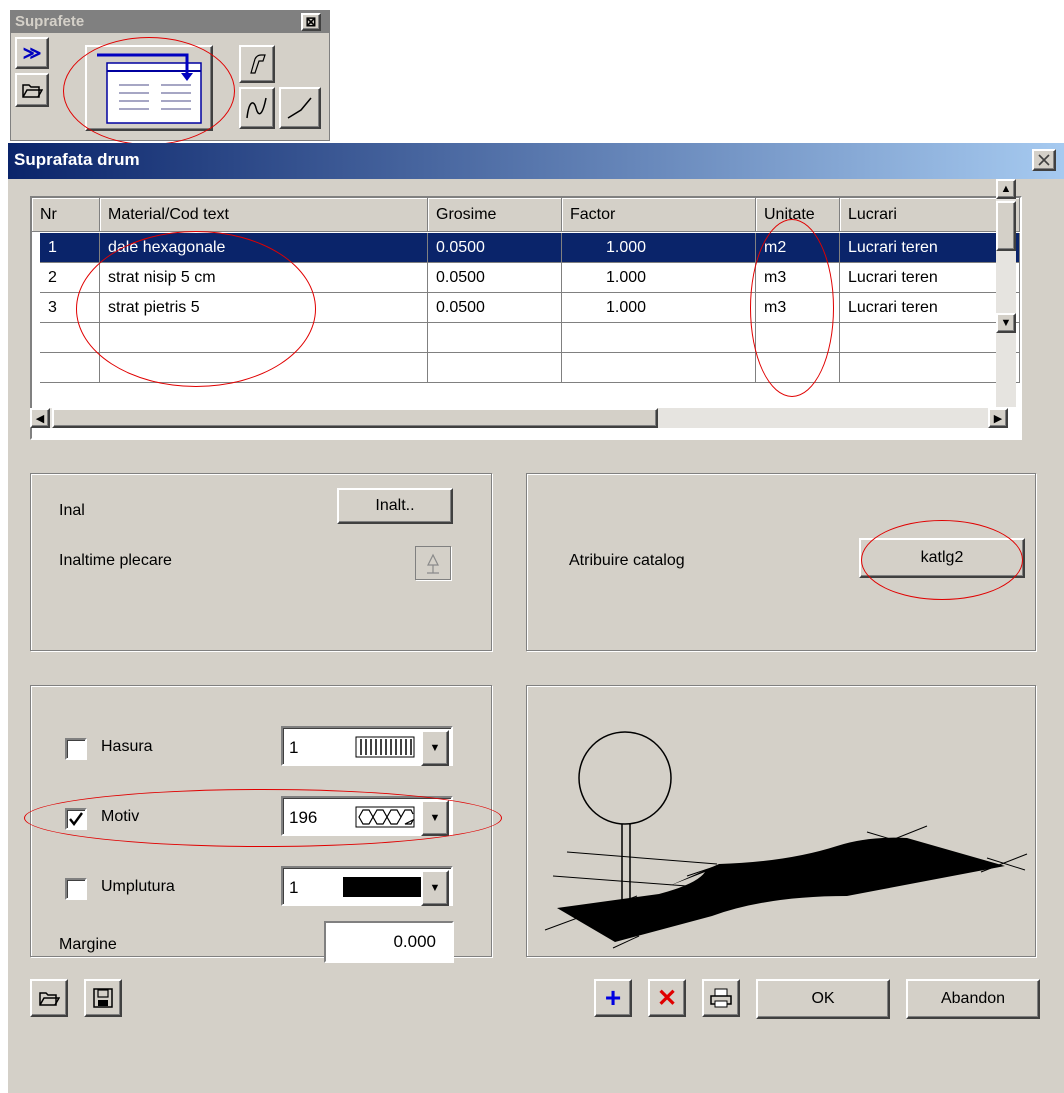  What do you see at coordinates (659, 215) in the screenshot?
I see `column-header-factor: Factor` at bounding box center [659, 215].